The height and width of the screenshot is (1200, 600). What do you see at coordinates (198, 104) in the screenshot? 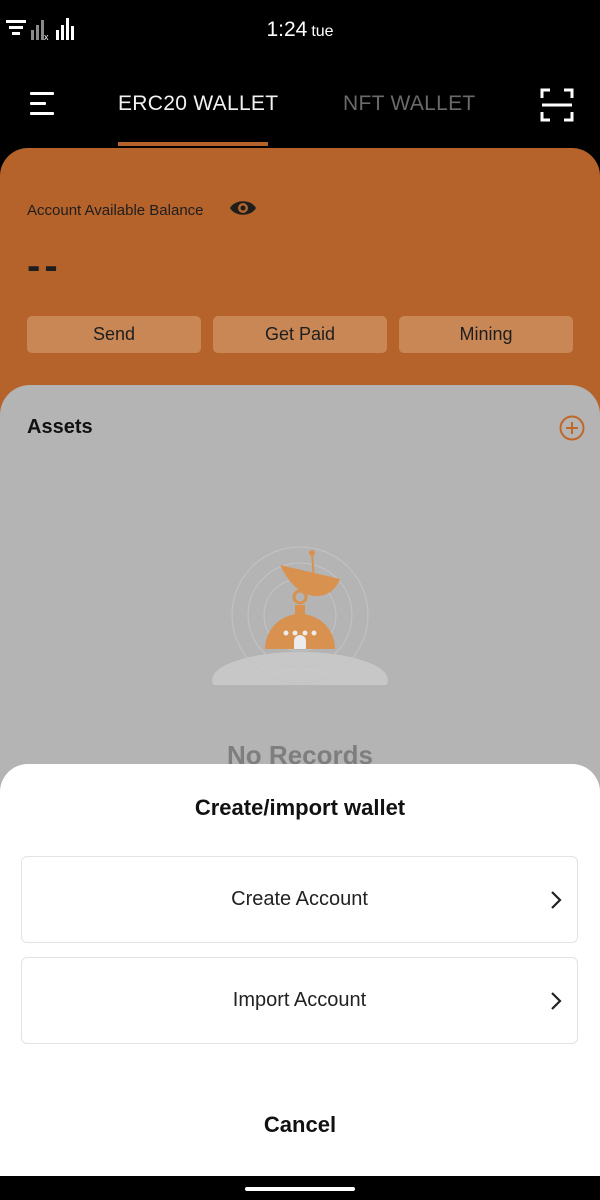
I see `tab-erc20-wallet: ERC20 WALLET` at bounding box center [198, 104].